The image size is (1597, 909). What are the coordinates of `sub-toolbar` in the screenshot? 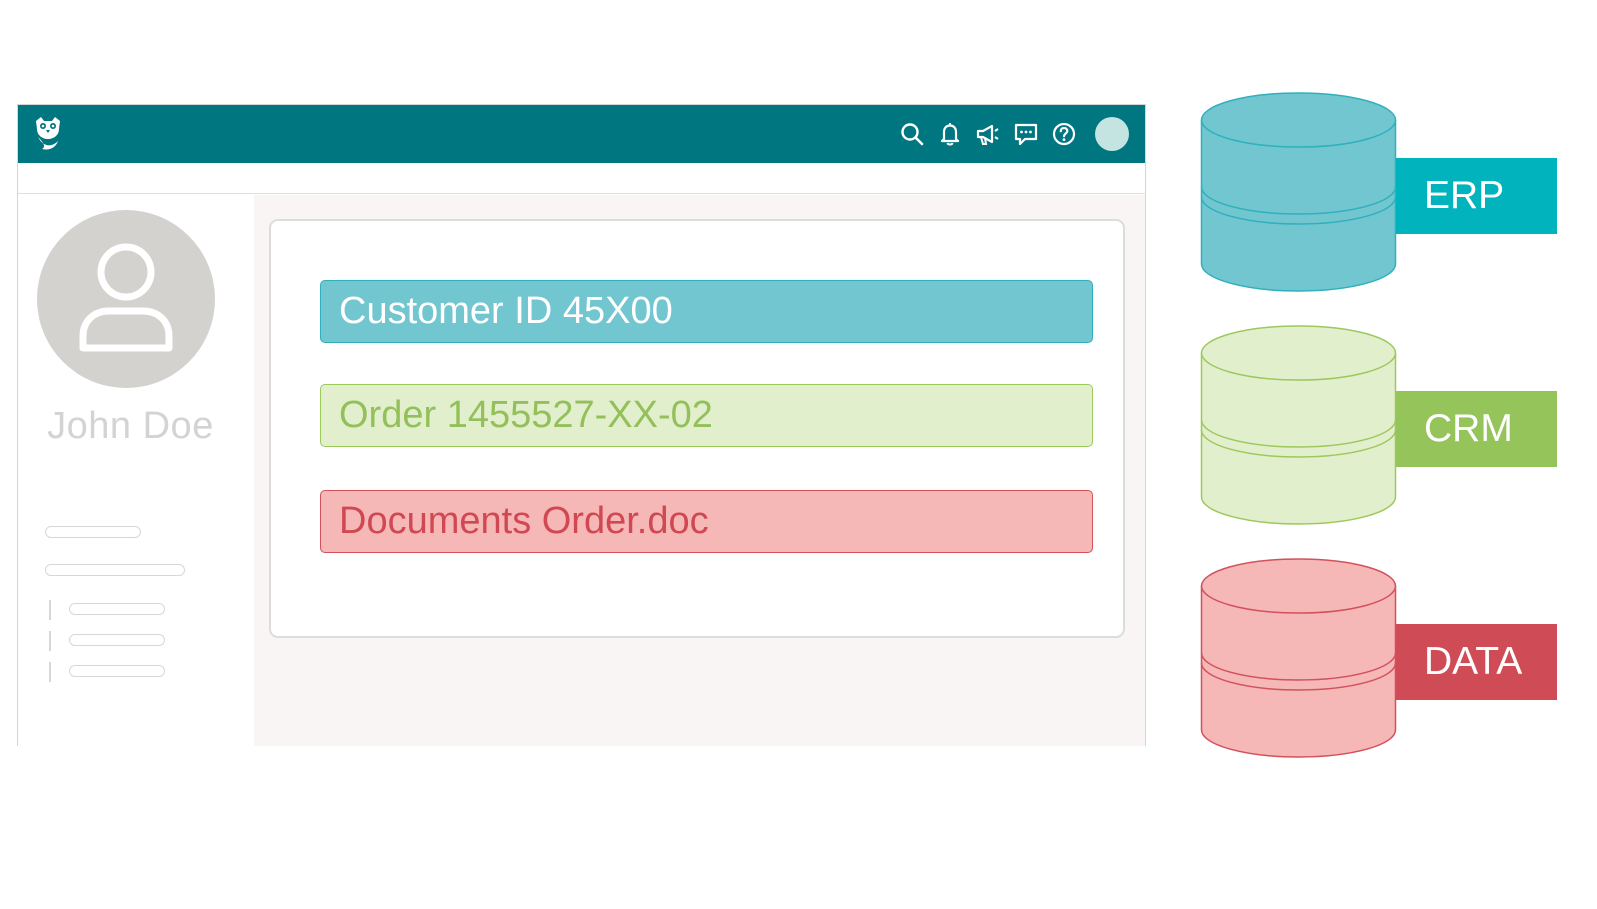 It's located at (581, 178).